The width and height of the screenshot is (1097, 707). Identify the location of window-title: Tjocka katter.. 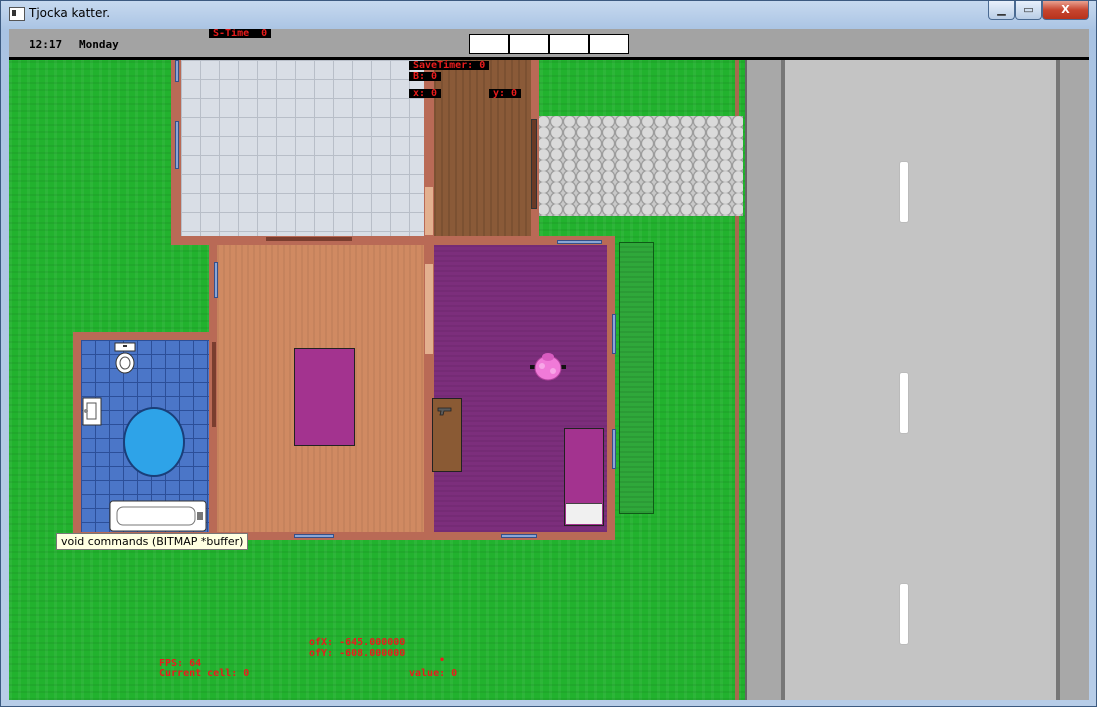
(70, 13).